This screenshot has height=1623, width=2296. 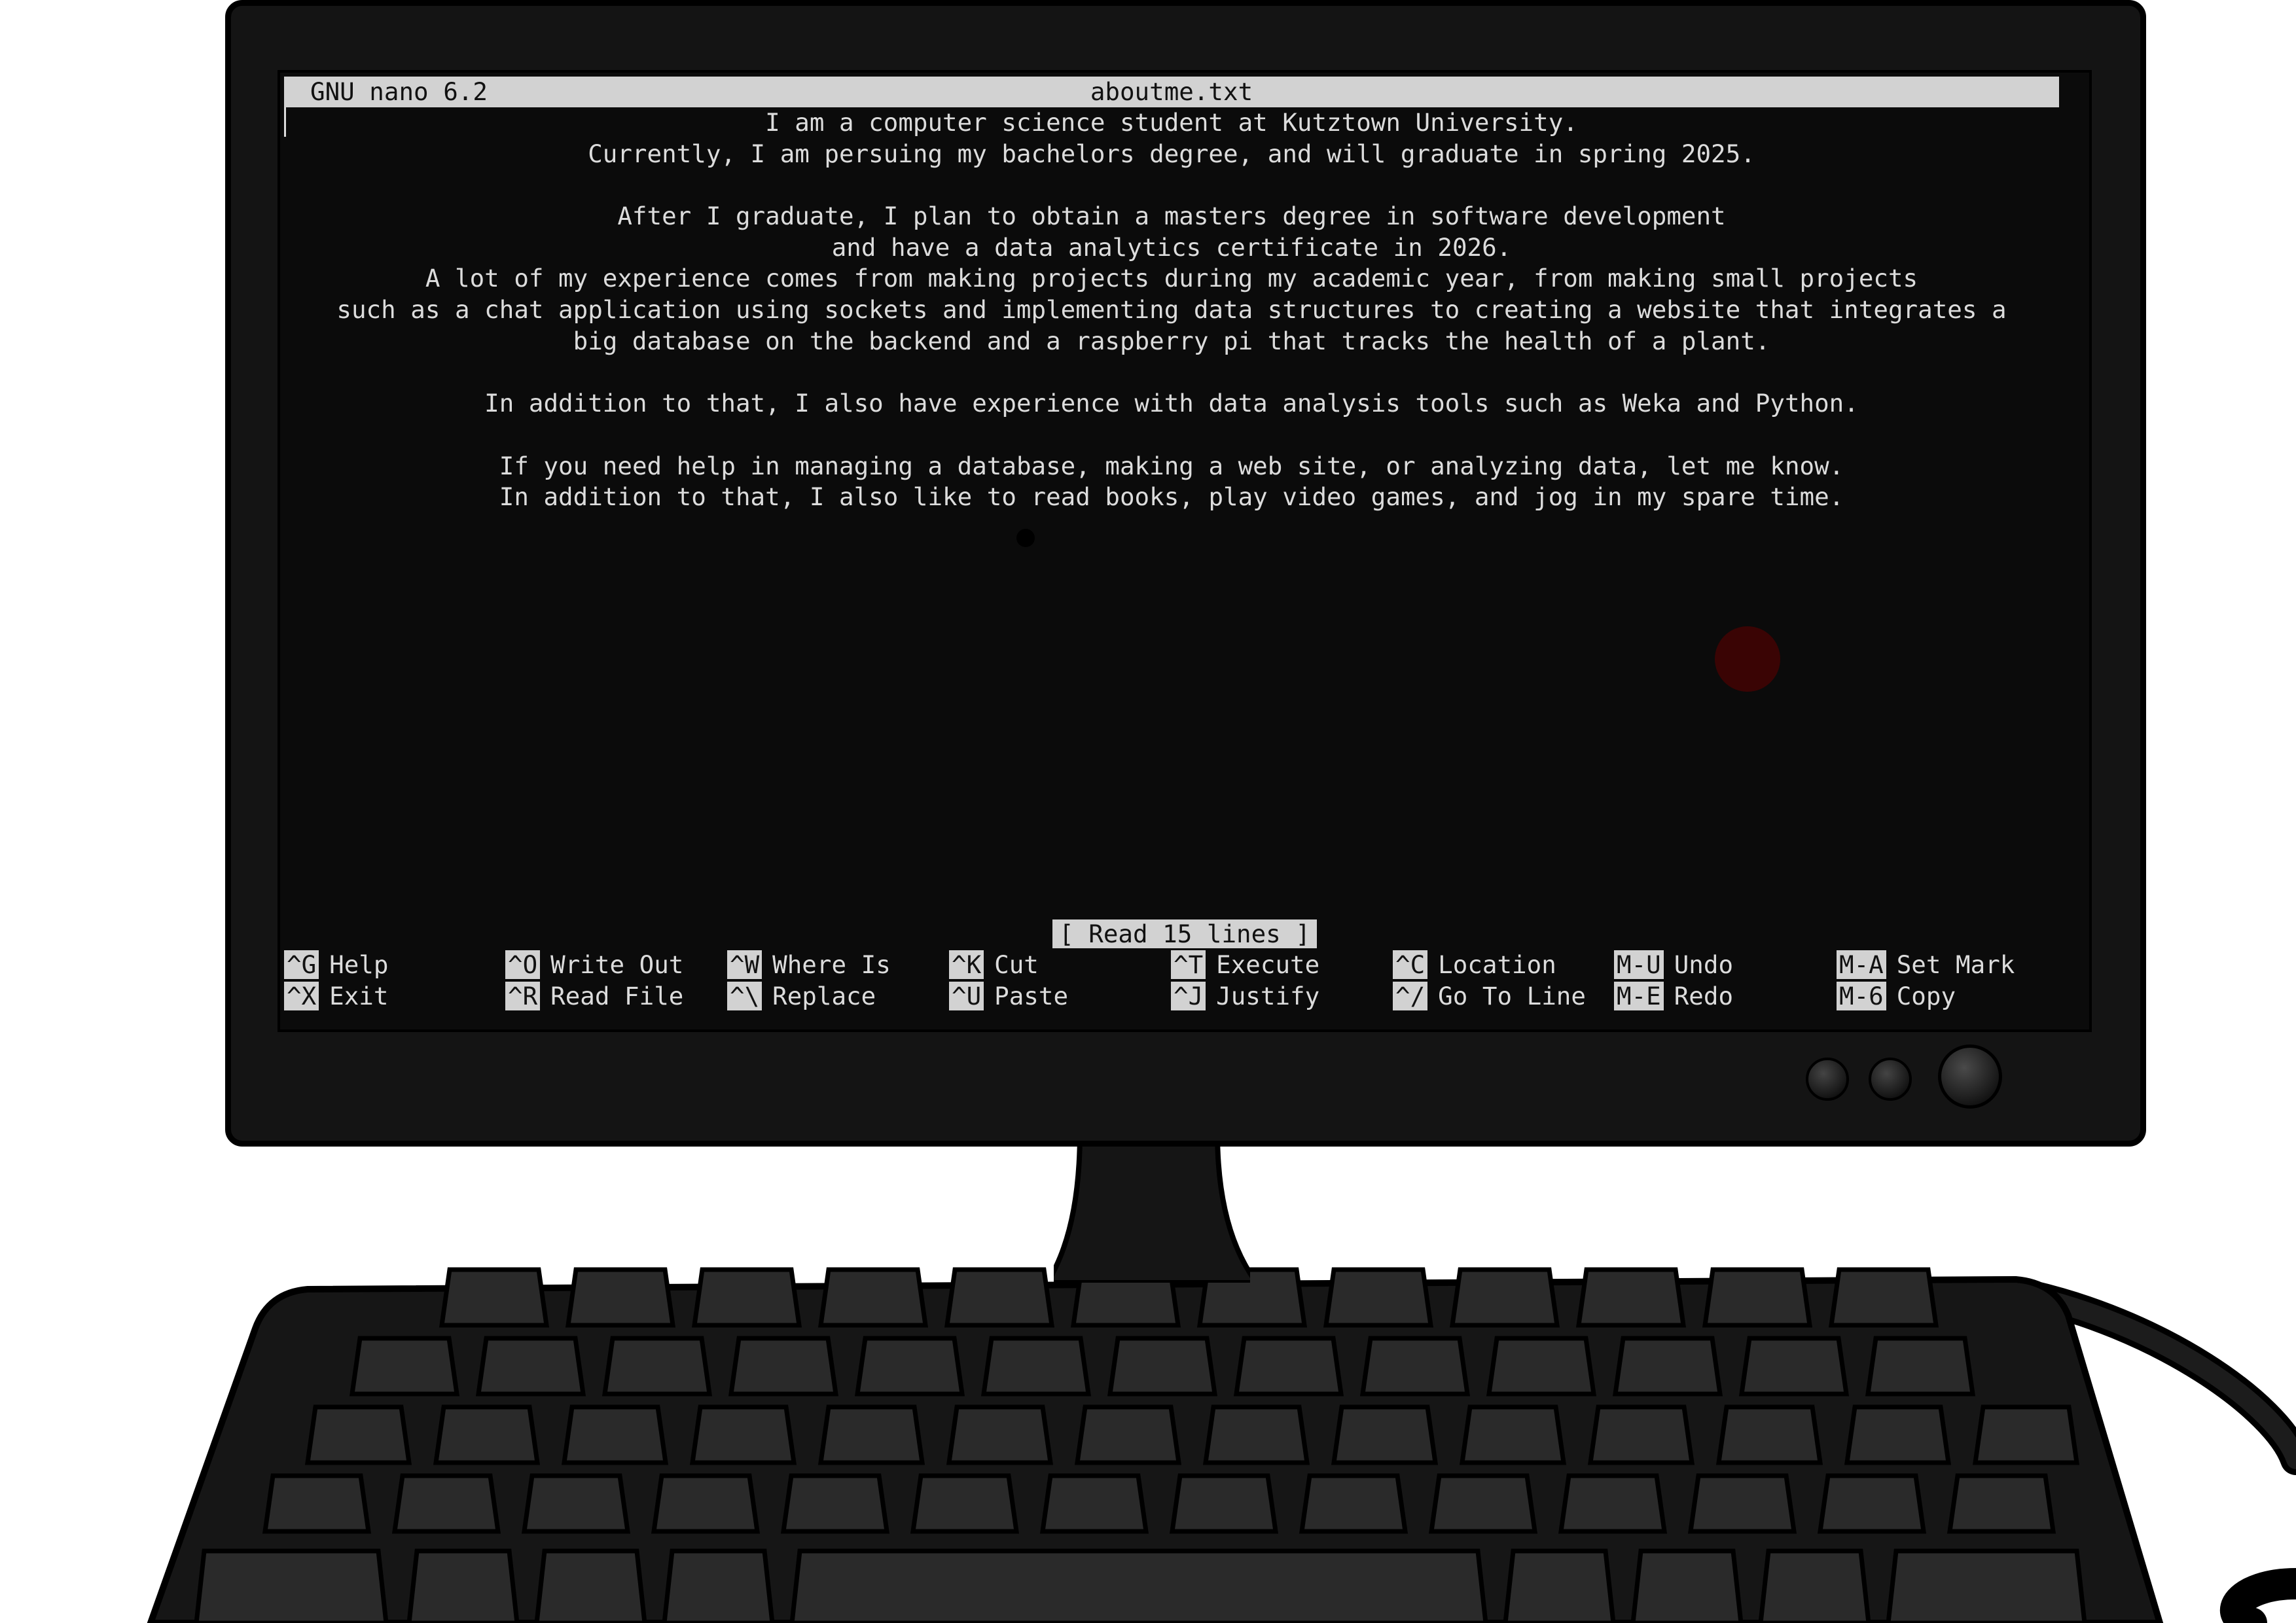 What do you see at coordinates (301, 964) in the screenshot?
I see `shortcut-key: ^G` at bounding box center [301, 964].